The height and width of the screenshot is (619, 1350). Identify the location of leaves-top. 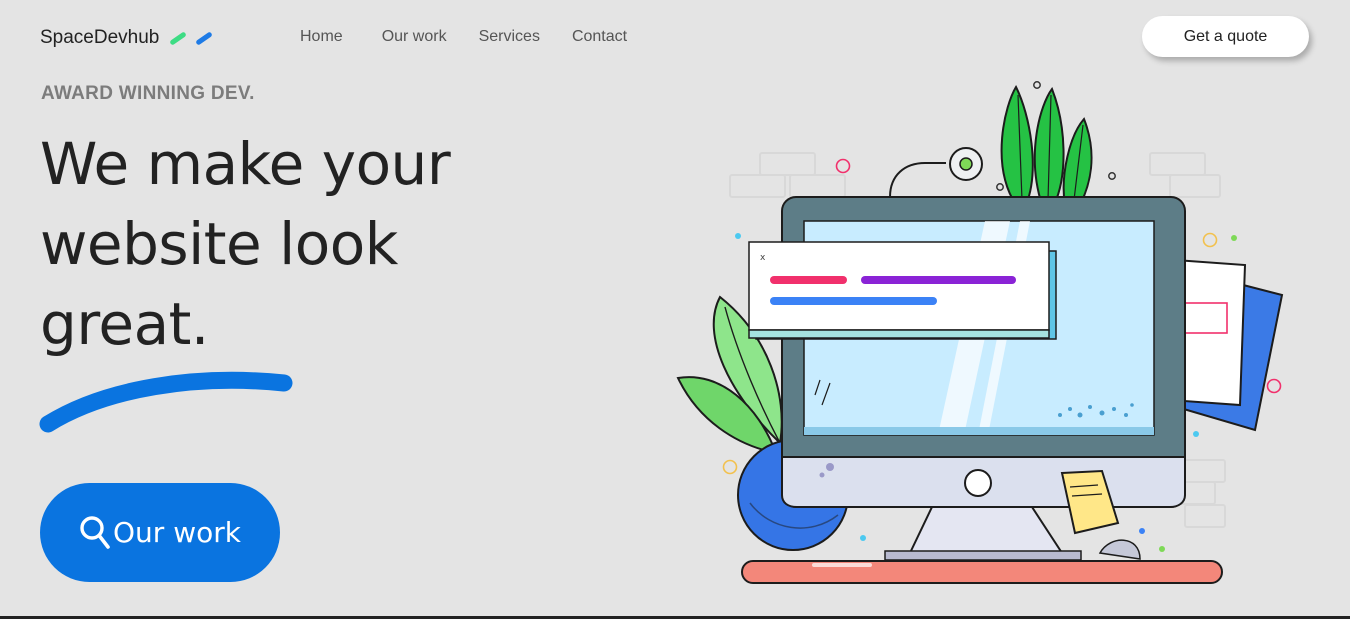
(1046, 145).